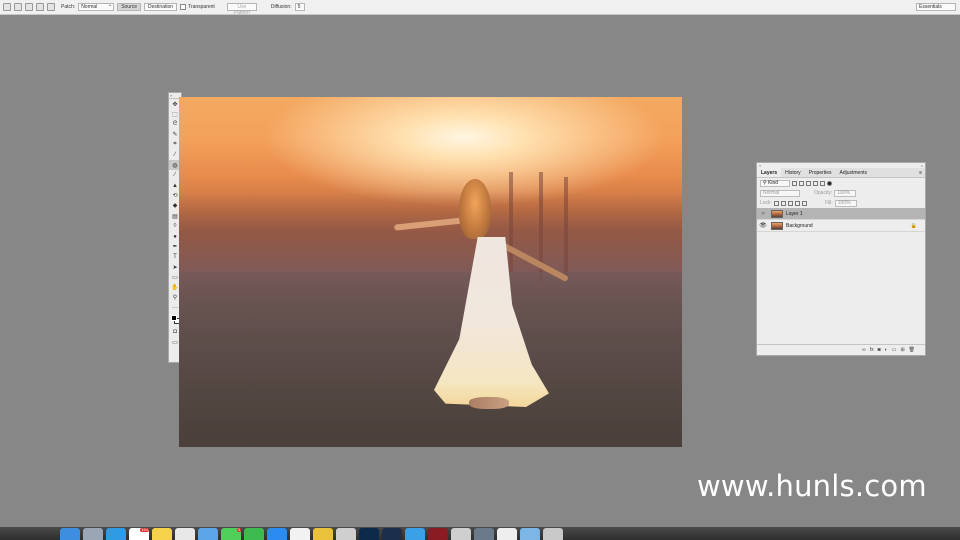 The width and height of the screenshot is (960, 540). What do you see at coordinates (765, 182) in the screenshot?
I see `search-icon: ⚲` at bounding box center [765, 182].